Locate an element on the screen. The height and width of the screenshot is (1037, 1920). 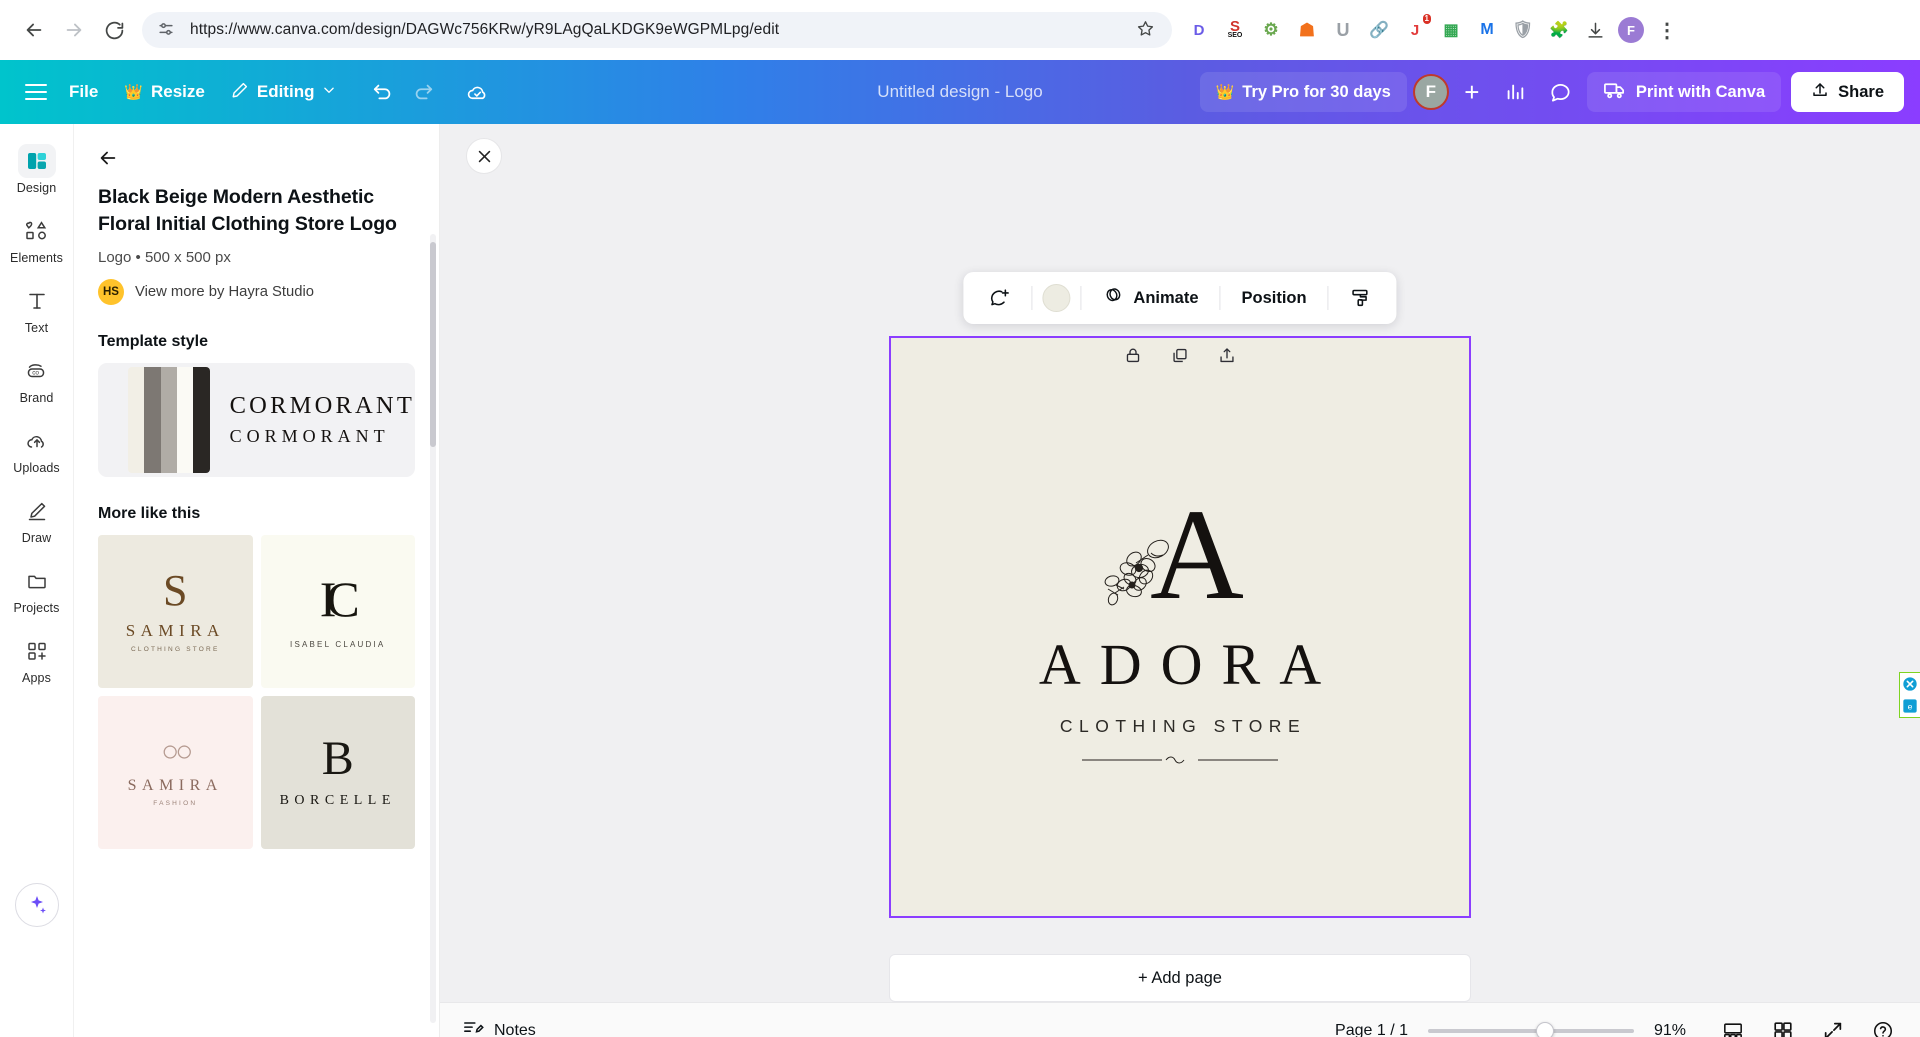
site-settings-icon is located at coordinates (167, 30).